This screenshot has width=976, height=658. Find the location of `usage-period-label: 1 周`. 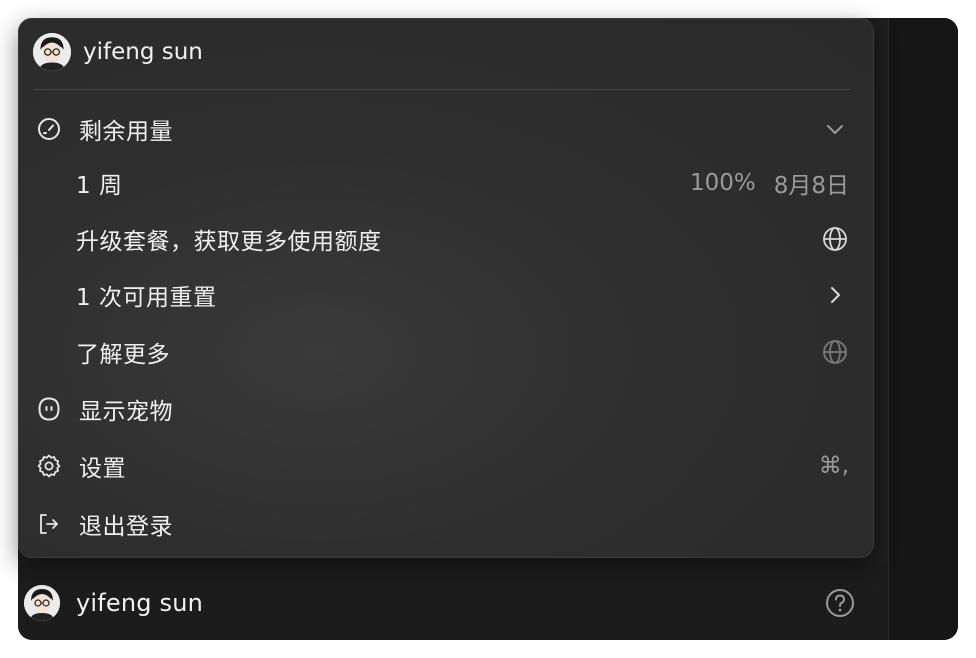

usage-period-label: 1 周 is located at coordinates (99, 186).